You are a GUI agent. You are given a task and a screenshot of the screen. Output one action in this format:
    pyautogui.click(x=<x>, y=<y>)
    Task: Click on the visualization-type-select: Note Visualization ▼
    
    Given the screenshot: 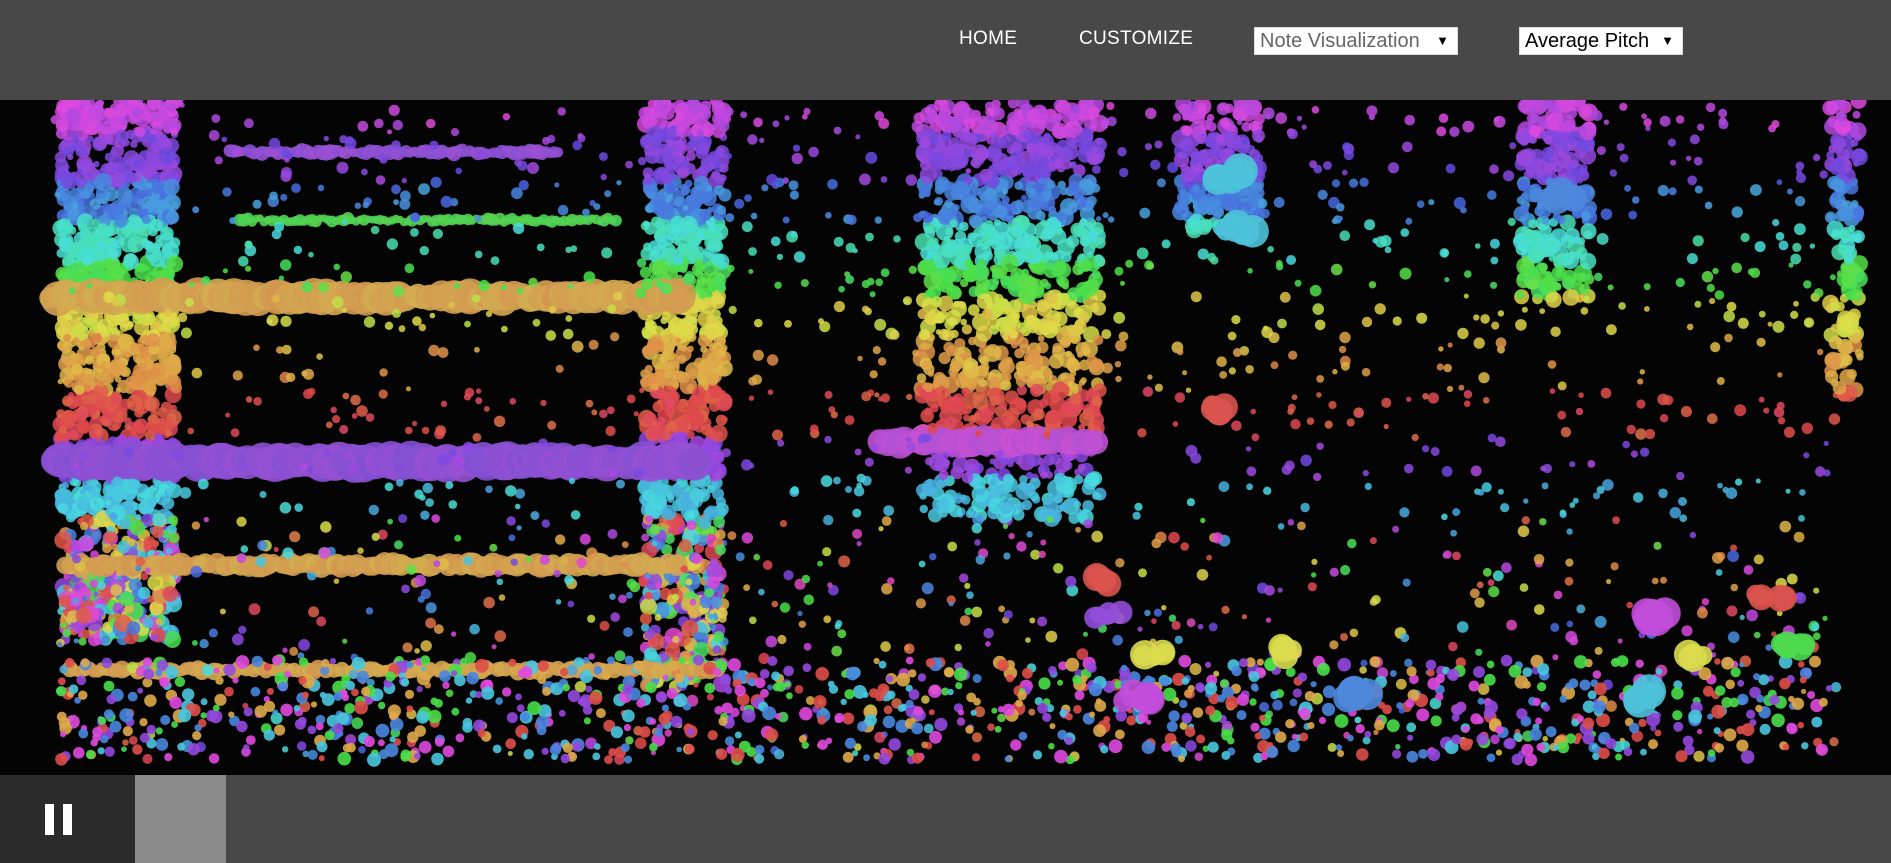 What is the action you would take?
    pyautogui.click(x=1356, y=41)
    